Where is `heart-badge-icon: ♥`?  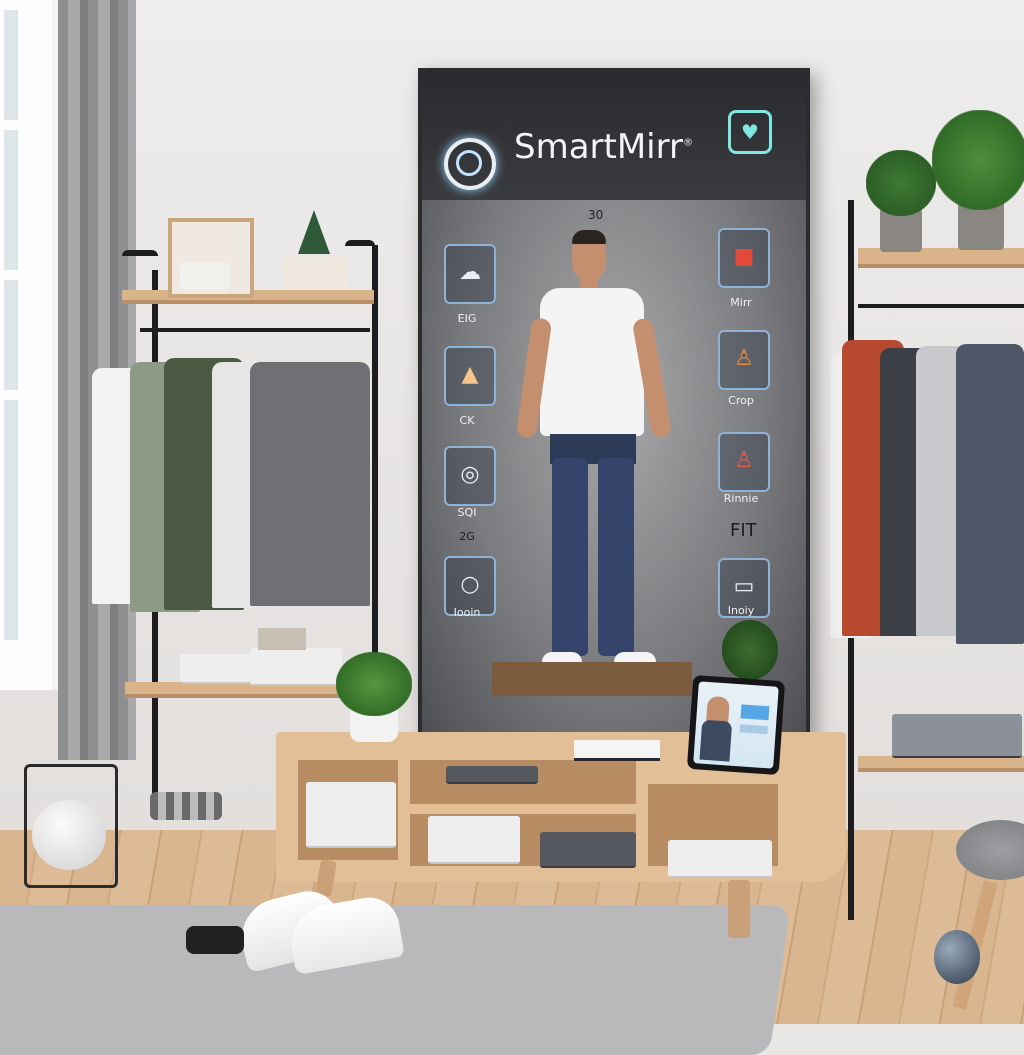 heart-badge-icon: ♥ is located at coordinates (750, 132).